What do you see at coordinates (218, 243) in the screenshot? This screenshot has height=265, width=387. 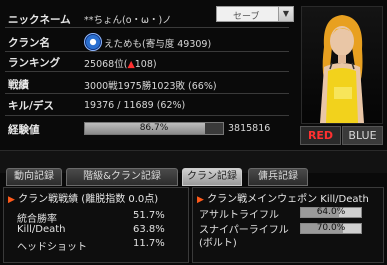 I see `weapon-label-sub: (ボルト)` at bounding box center [218, 243].